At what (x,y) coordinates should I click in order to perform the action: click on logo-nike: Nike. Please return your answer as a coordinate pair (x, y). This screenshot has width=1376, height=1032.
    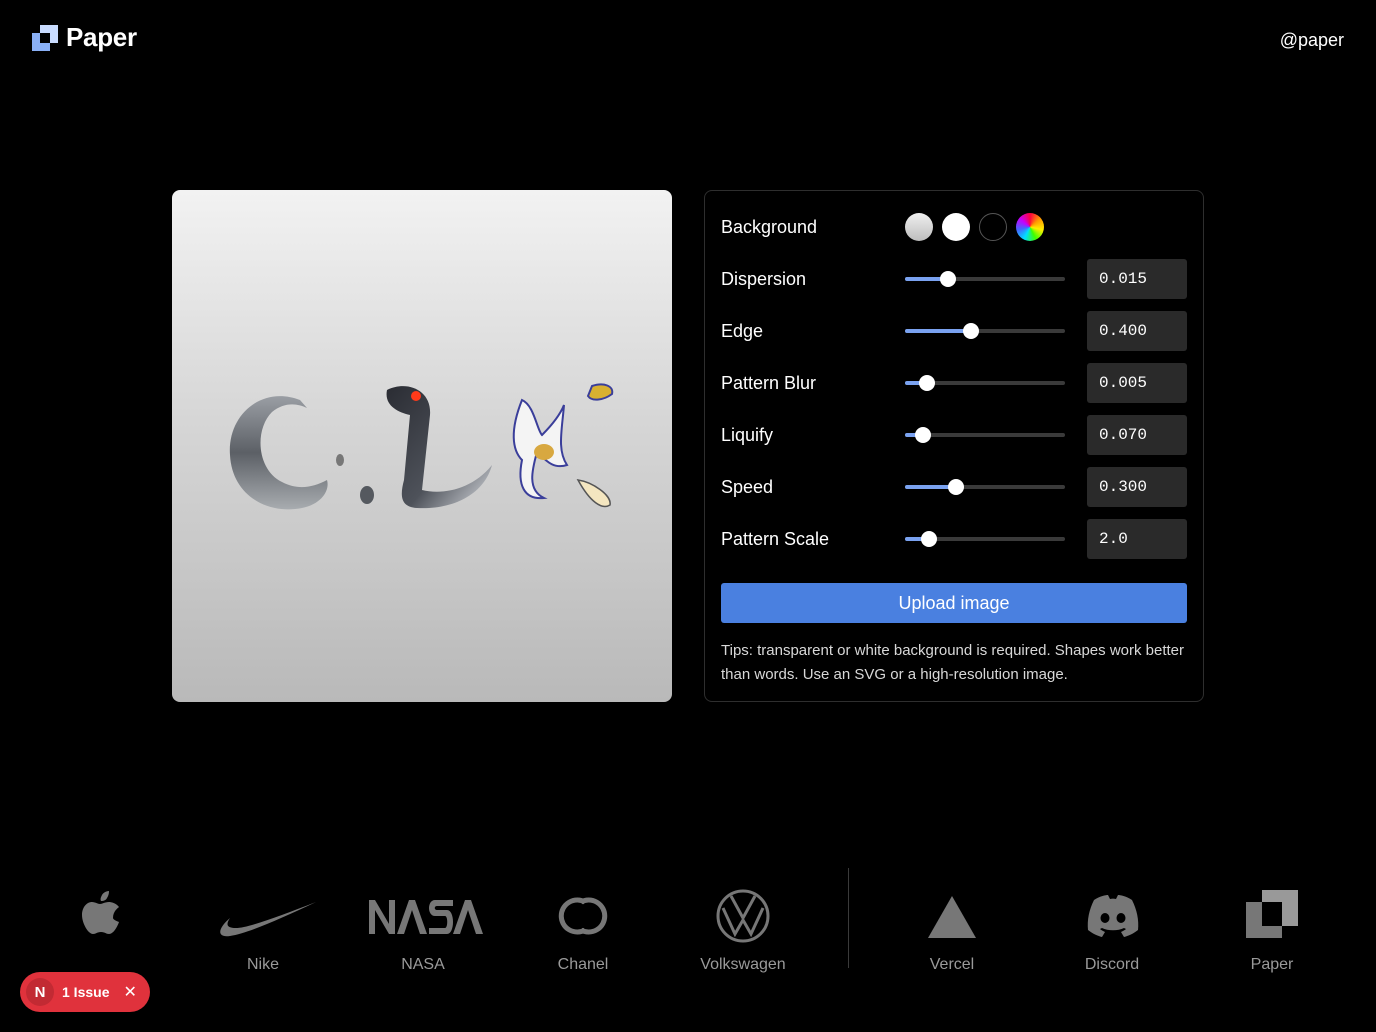
    Looking at the image, I should click on (263, 931).